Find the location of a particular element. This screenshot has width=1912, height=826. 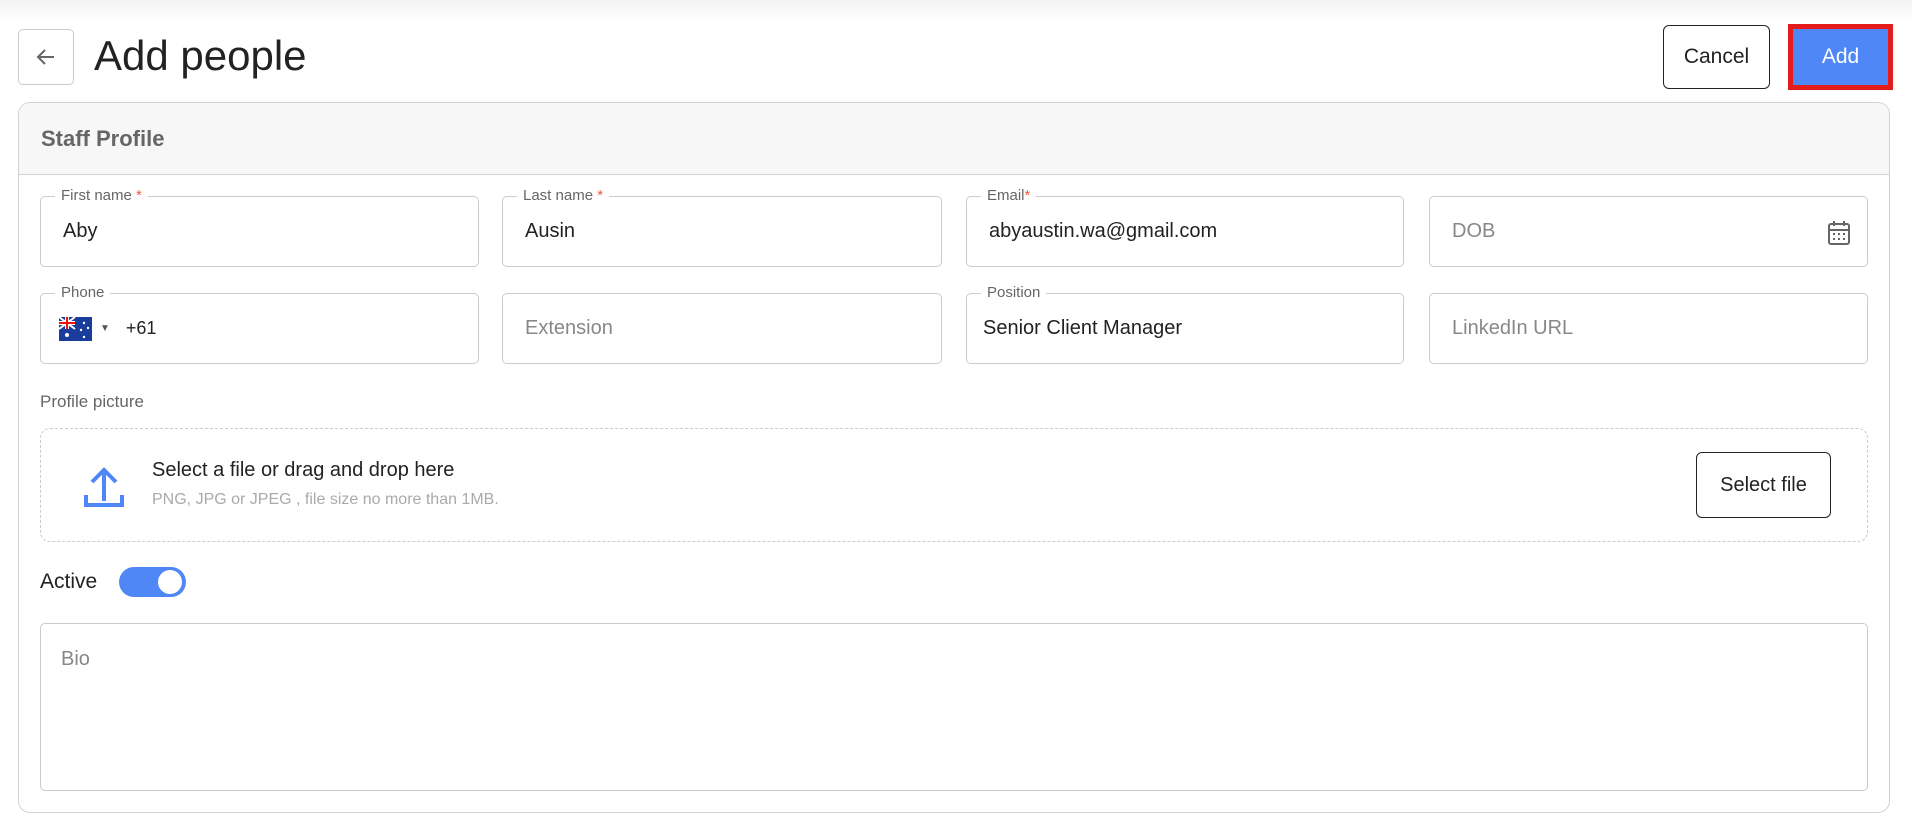

email-label: Email* is located at coordinates (1009, 196).